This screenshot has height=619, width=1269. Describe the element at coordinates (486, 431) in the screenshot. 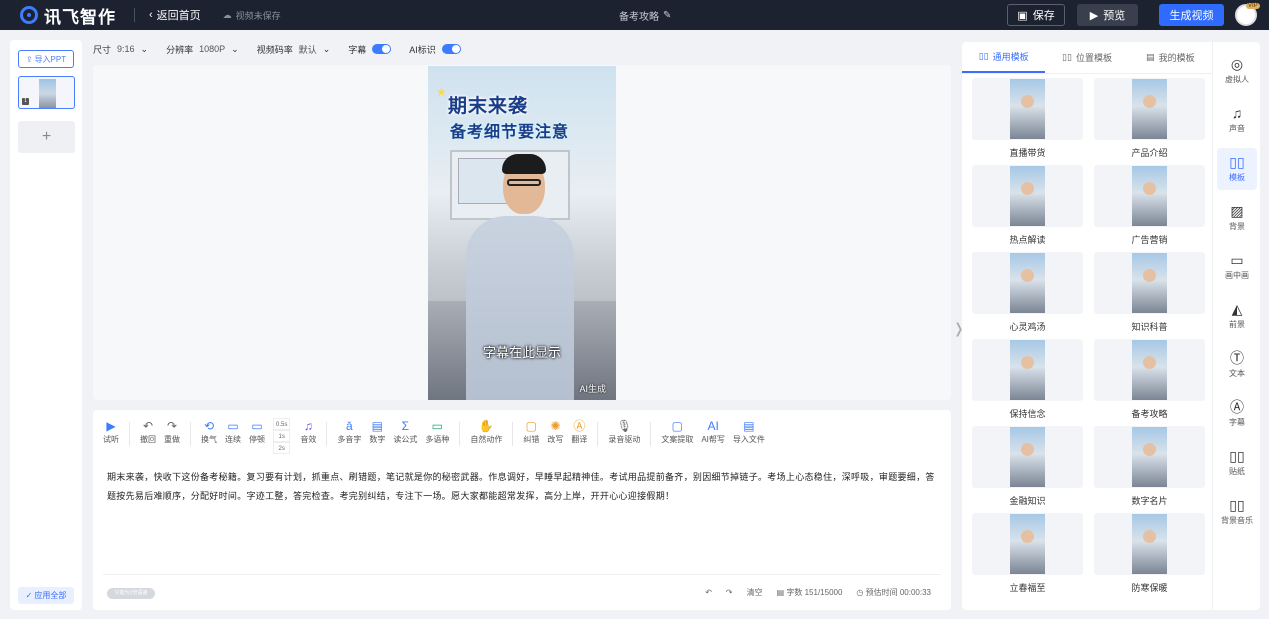

I see `natural-action-button: ✋ 自然动作` at that location.